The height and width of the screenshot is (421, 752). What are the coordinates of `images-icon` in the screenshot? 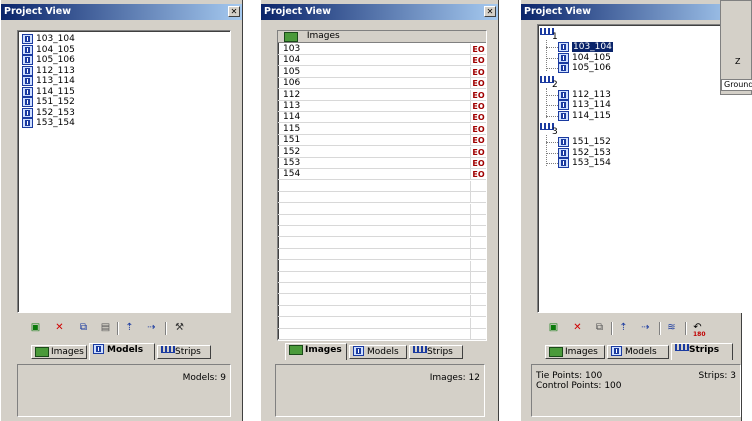 It's located at (556, 352).